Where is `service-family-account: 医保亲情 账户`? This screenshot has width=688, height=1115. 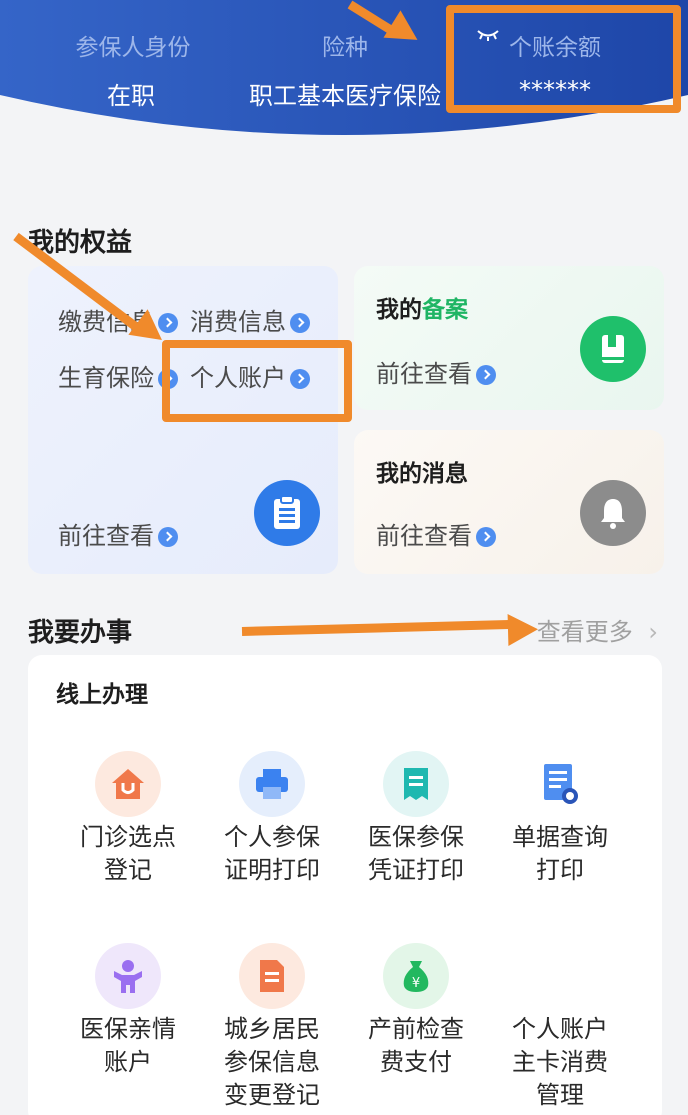 service-family-account: 医保亲情 账户 is located at coordinates (128, 1011).